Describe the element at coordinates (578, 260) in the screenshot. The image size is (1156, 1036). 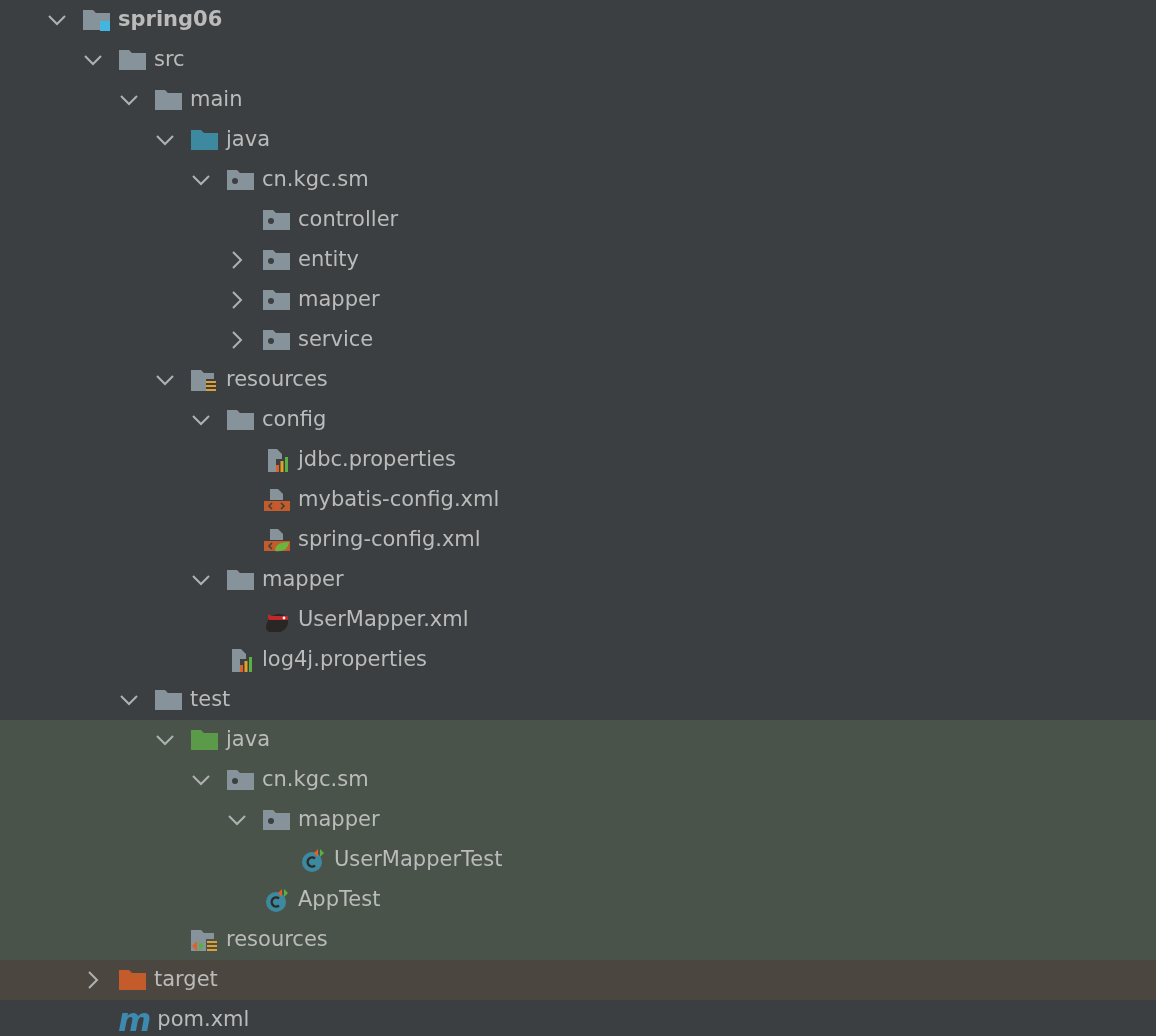
I see `tree-row: entity` at that location.